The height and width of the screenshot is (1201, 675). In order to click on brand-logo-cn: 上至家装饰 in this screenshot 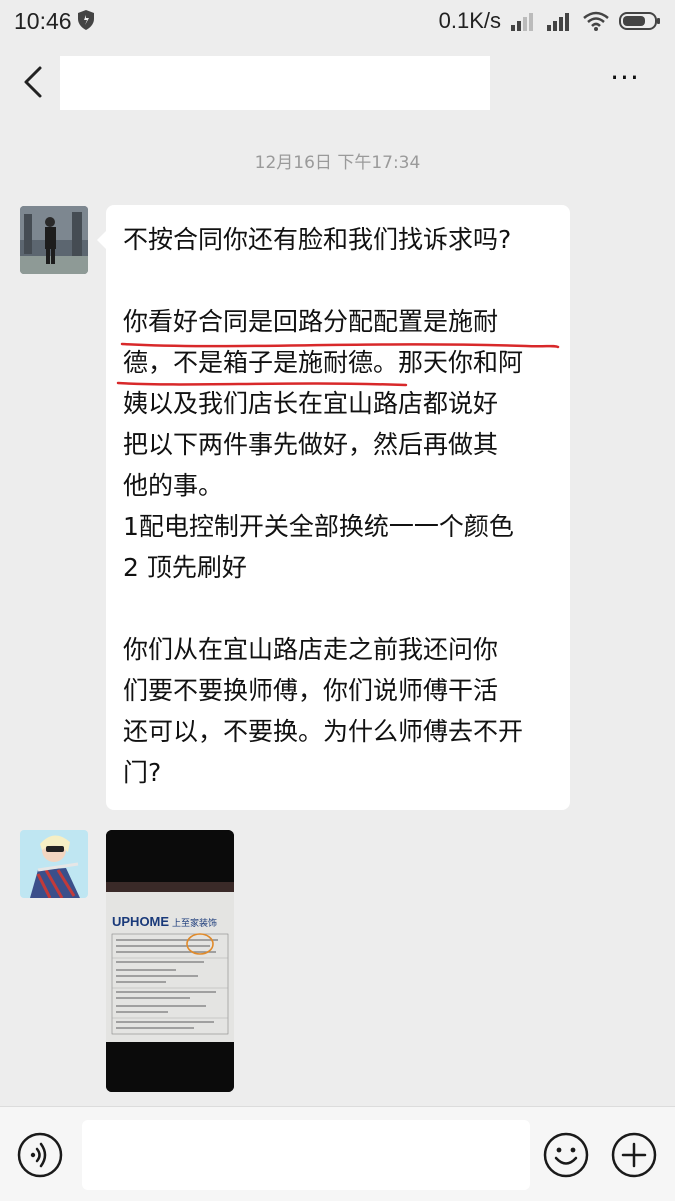, I will do `click(194, 923)`.